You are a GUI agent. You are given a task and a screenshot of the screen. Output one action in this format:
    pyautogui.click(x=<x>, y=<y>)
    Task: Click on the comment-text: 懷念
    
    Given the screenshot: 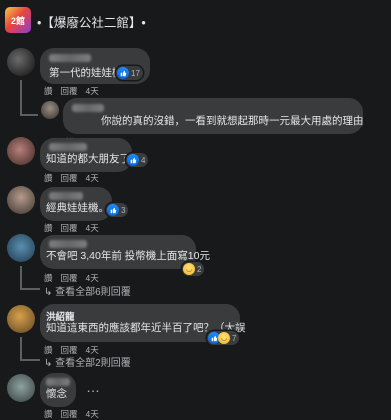 What is the action you would take?
    pyautogui.click(x=56, y=394)
    